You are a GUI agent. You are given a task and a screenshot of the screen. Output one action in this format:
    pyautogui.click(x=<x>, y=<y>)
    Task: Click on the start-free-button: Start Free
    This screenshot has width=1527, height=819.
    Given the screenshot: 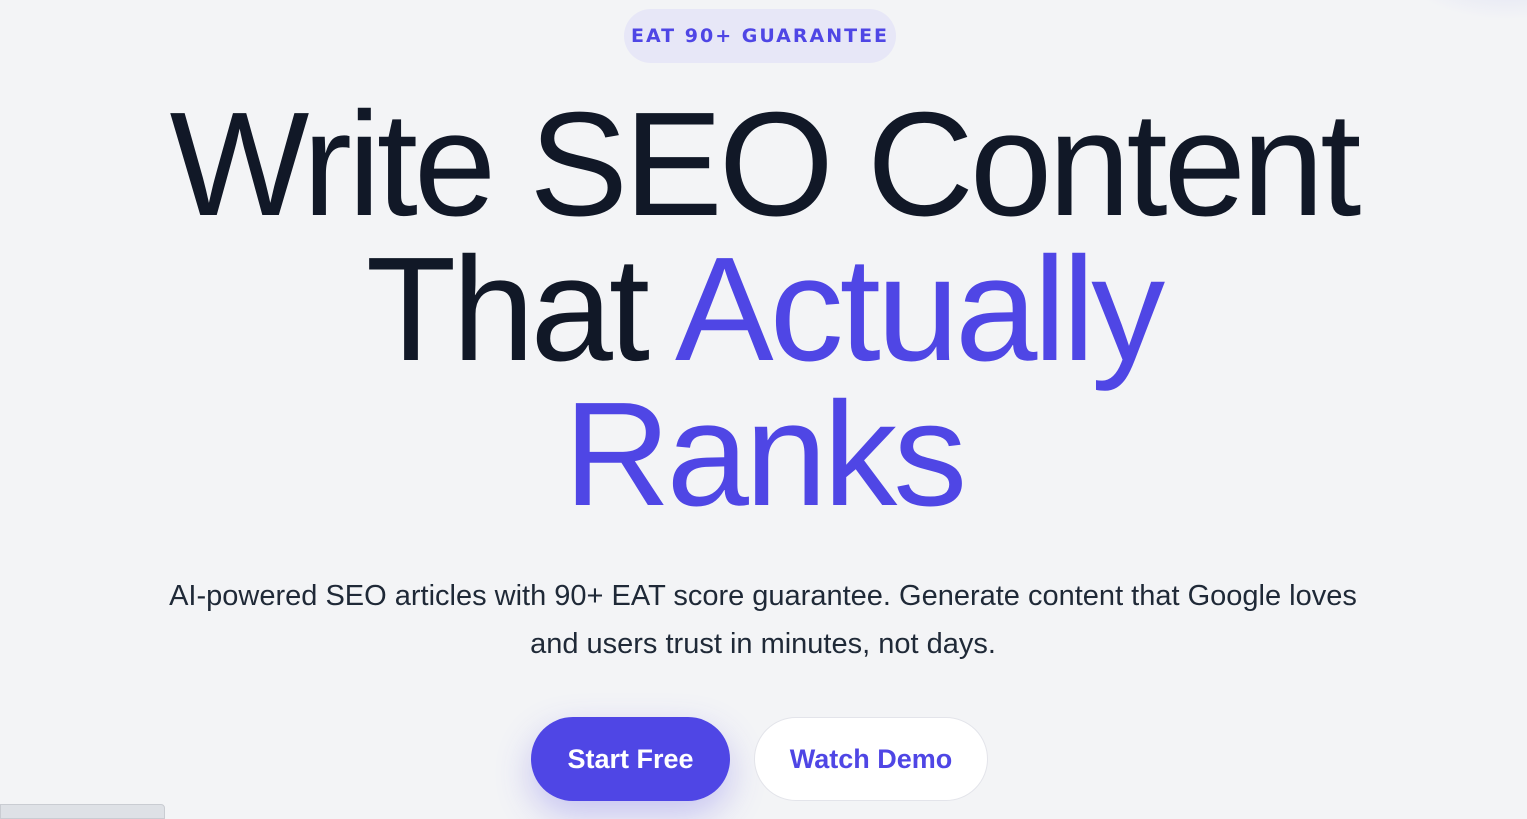 What is the action you would take?
    pyautogui.click(x=630, y=759)
    